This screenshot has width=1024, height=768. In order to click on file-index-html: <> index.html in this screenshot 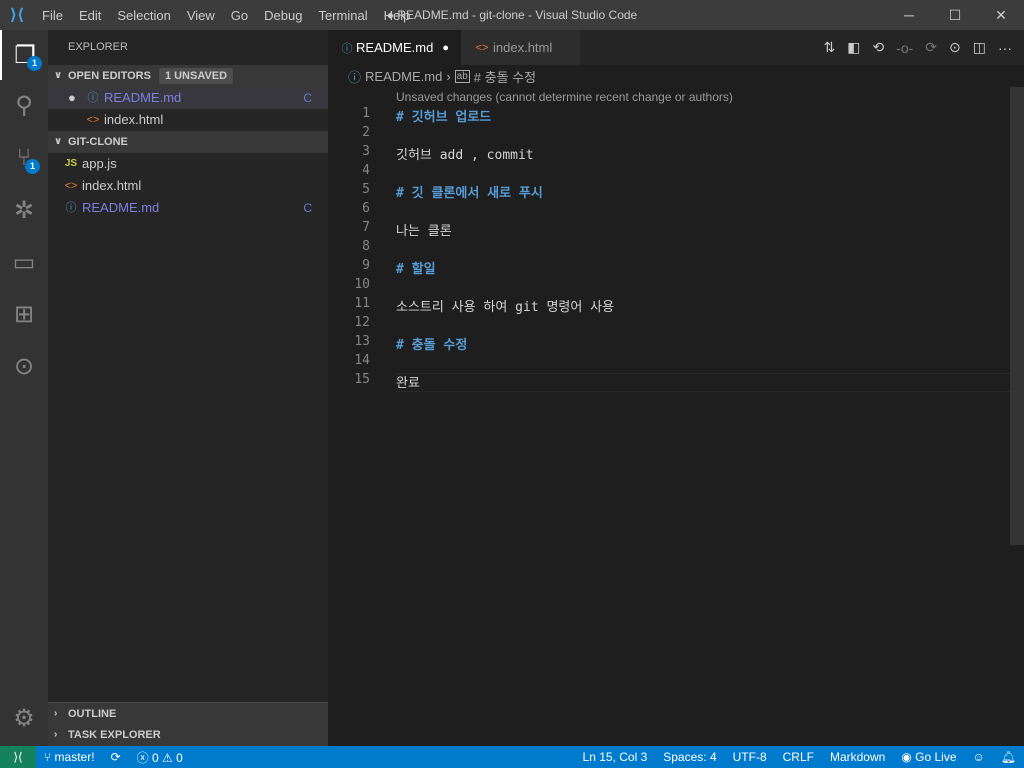, I will do `click(188, 186)`.